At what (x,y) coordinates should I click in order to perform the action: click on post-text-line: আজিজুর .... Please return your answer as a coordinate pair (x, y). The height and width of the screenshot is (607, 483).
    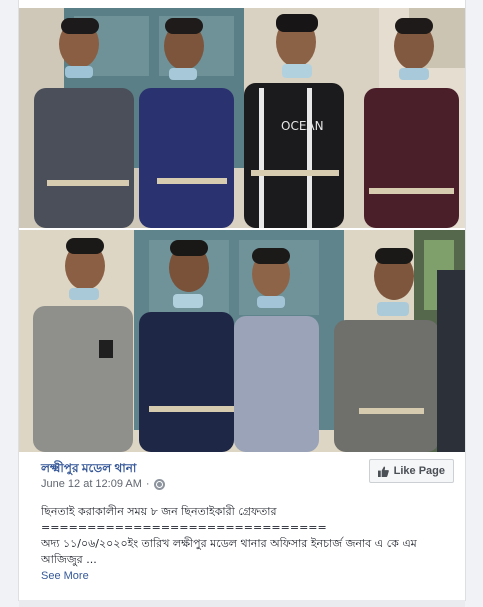
    Looking at the image, I should click on (69, 559).